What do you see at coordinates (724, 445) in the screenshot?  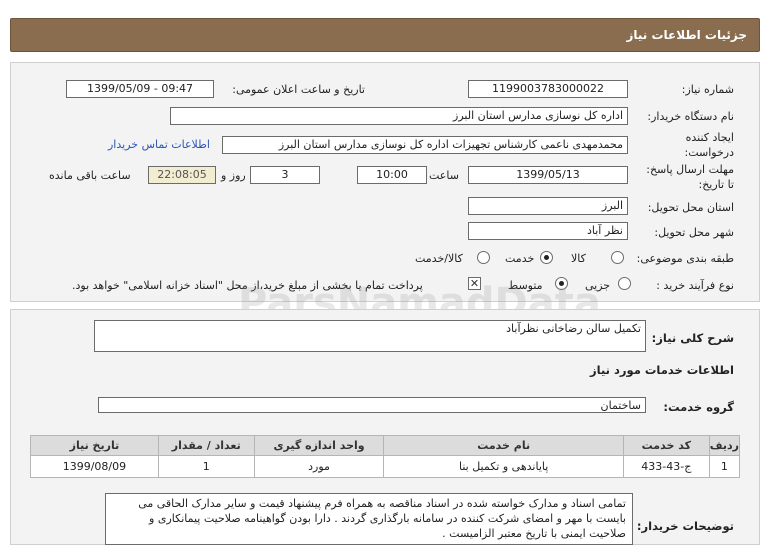 I see `col-row-number: ردیف` at bounding box center [724, 445].